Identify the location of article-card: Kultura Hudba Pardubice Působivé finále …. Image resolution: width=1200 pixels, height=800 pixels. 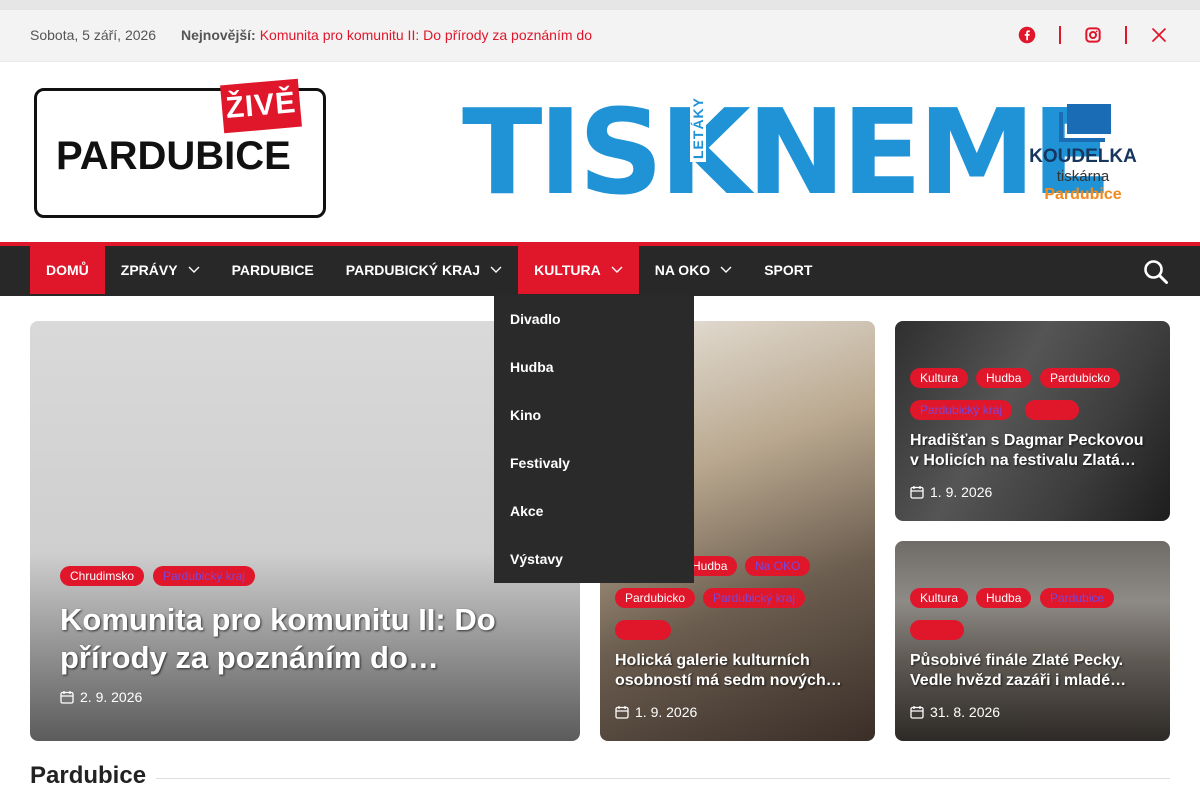
(1032, 641).